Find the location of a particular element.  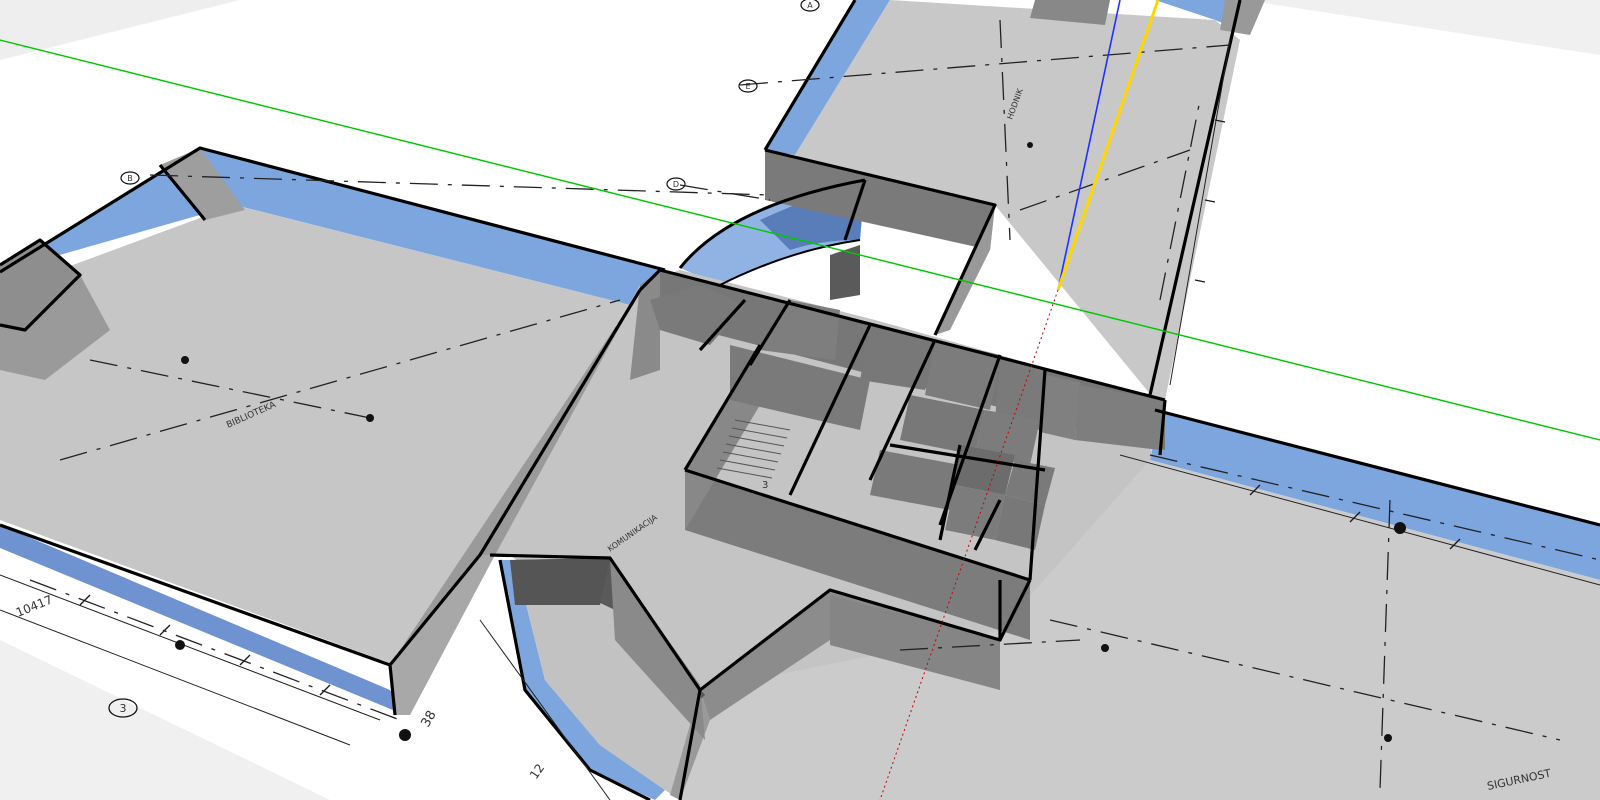

grid-bubble-label: B is located at coordinates (130, 178).